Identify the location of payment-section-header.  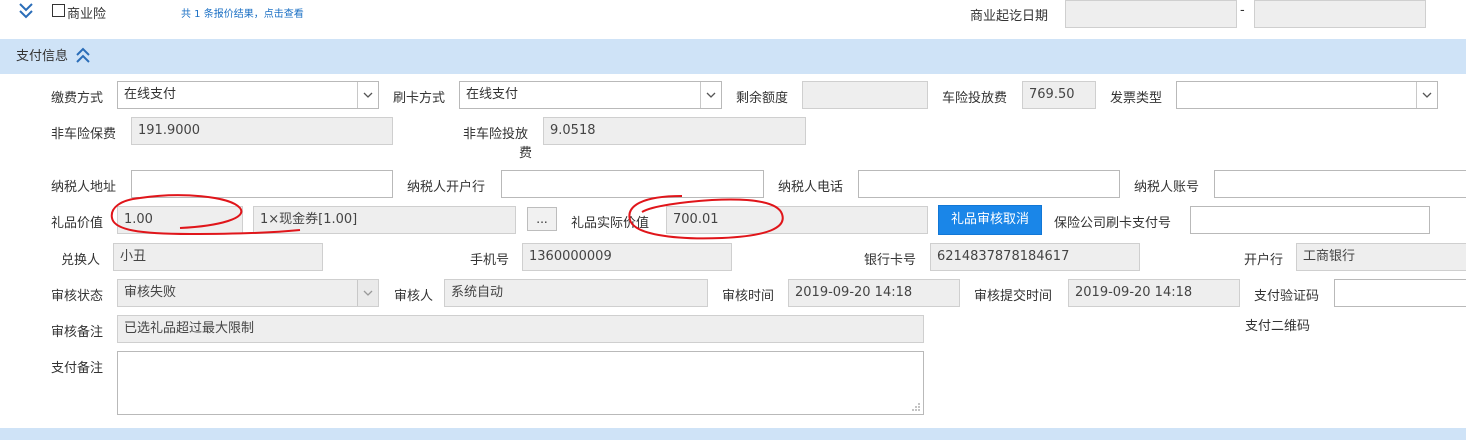
(733, 56).